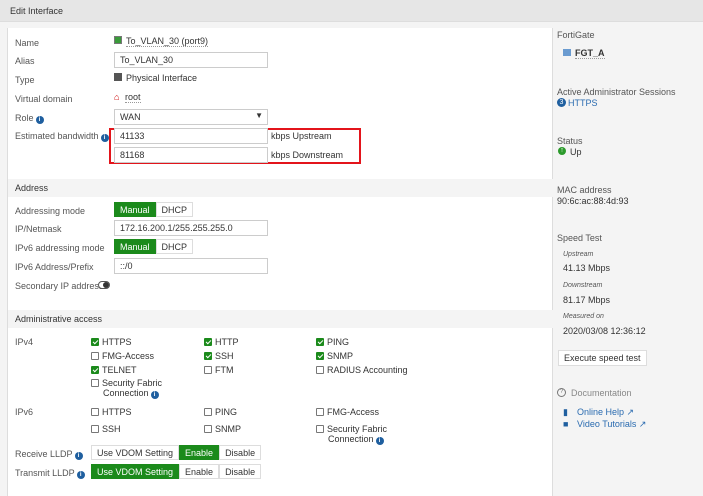 The image size is (703, 496). What do you see at coordinates (601, 393) in the screenshot?
I see `documentation-label: Documentation` at bounding box center [601, 393].